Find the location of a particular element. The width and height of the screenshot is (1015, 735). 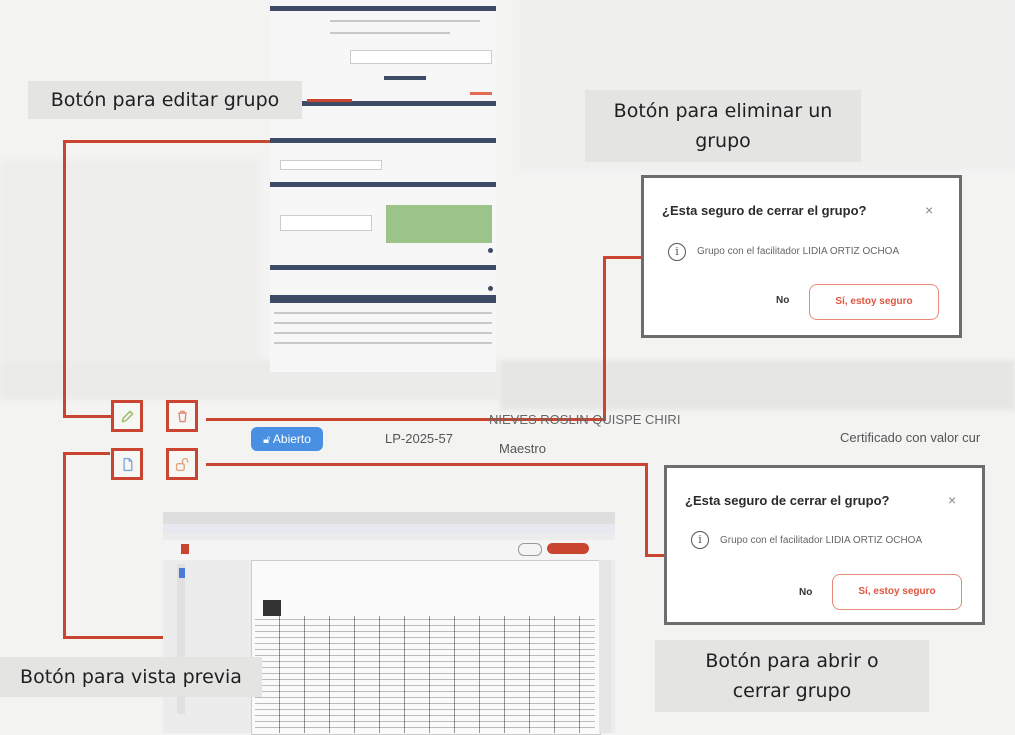

toggle-callout-line-1: Botón para abrir o is located at coordinates (792, 661).